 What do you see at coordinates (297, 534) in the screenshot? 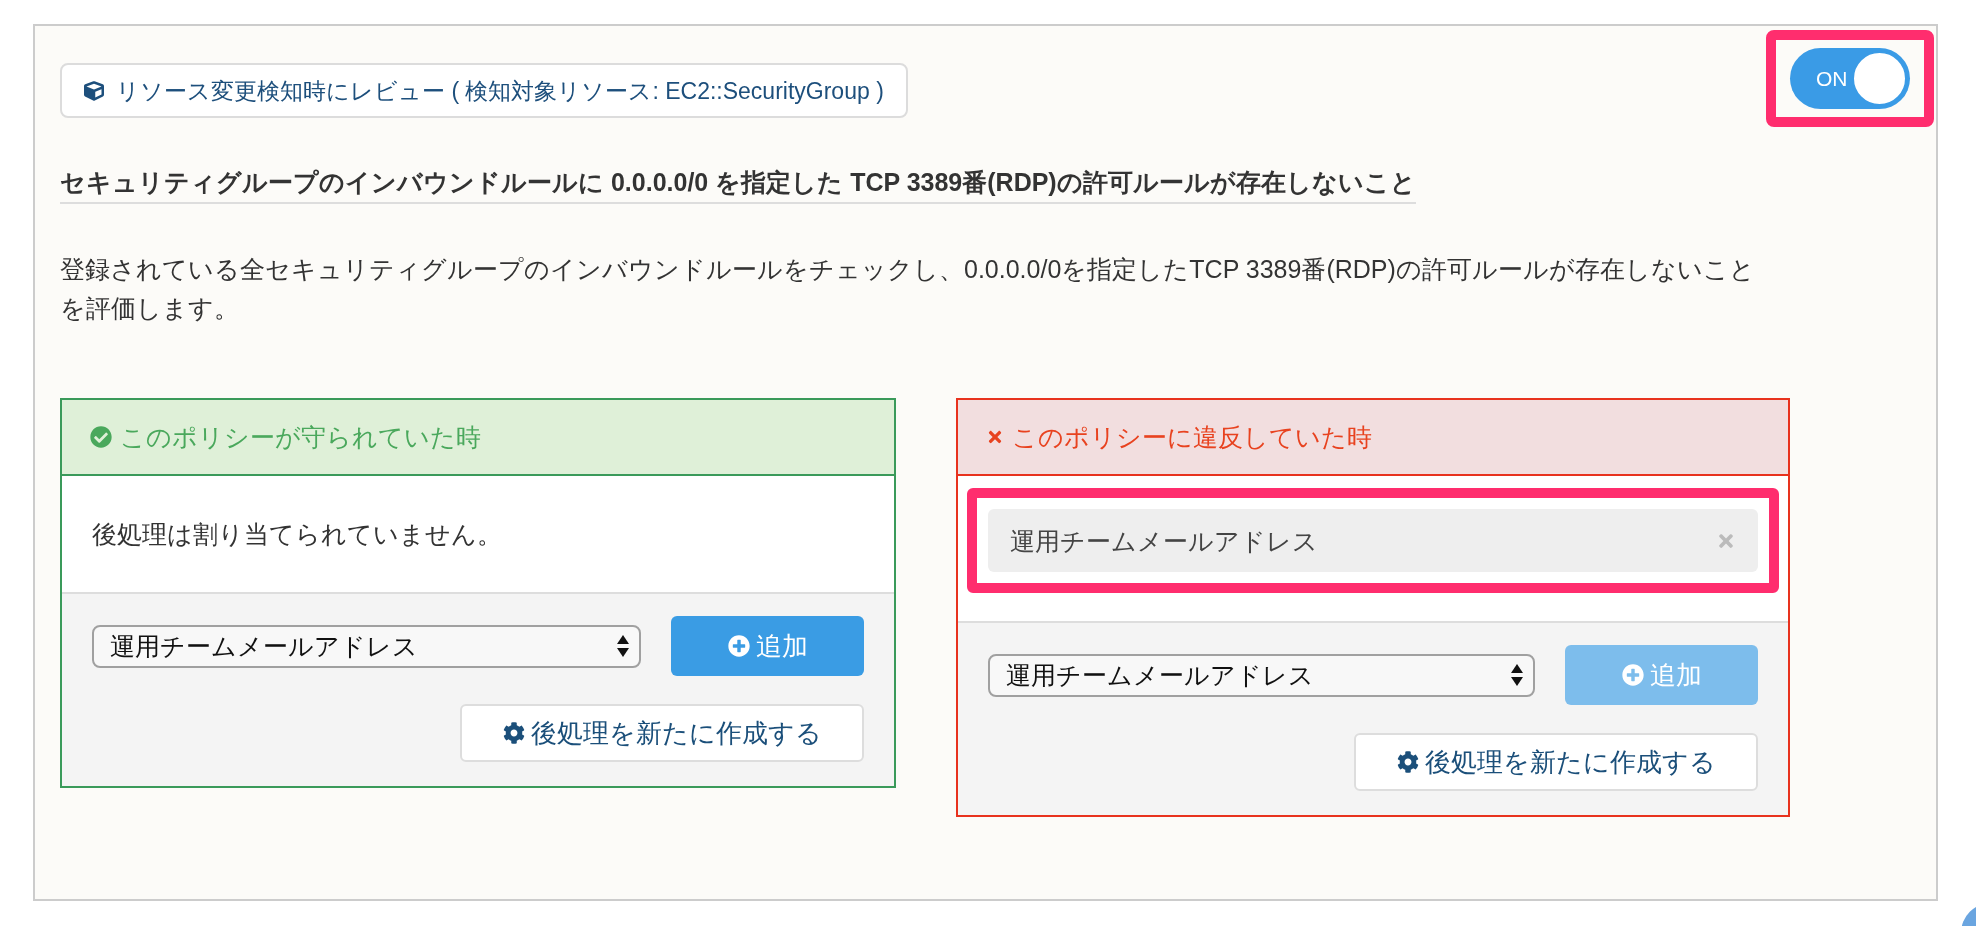
I see `empty-message: 後処理は割り当てられていません。` at bounding box center [297, 534].